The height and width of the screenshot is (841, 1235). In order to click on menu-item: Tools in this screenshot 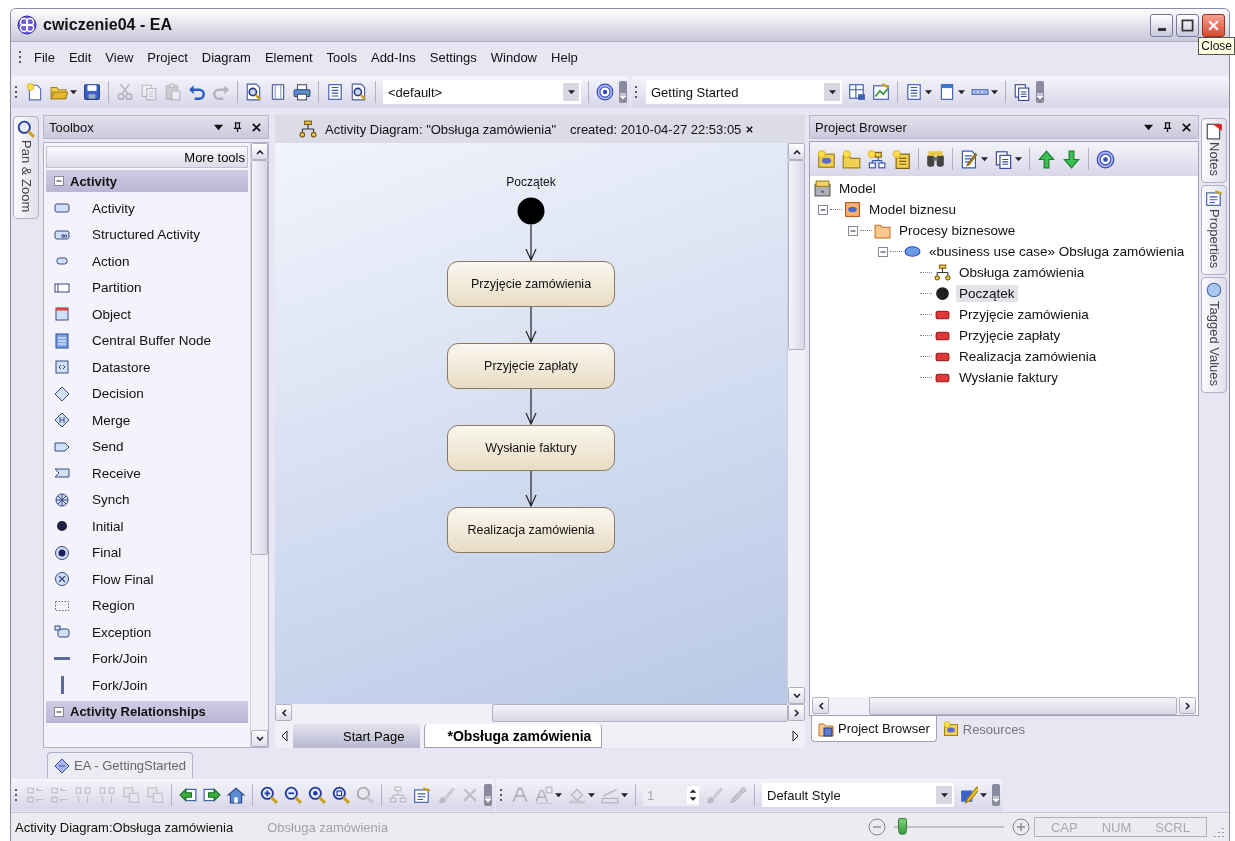, I will do `click(341, 57)`.